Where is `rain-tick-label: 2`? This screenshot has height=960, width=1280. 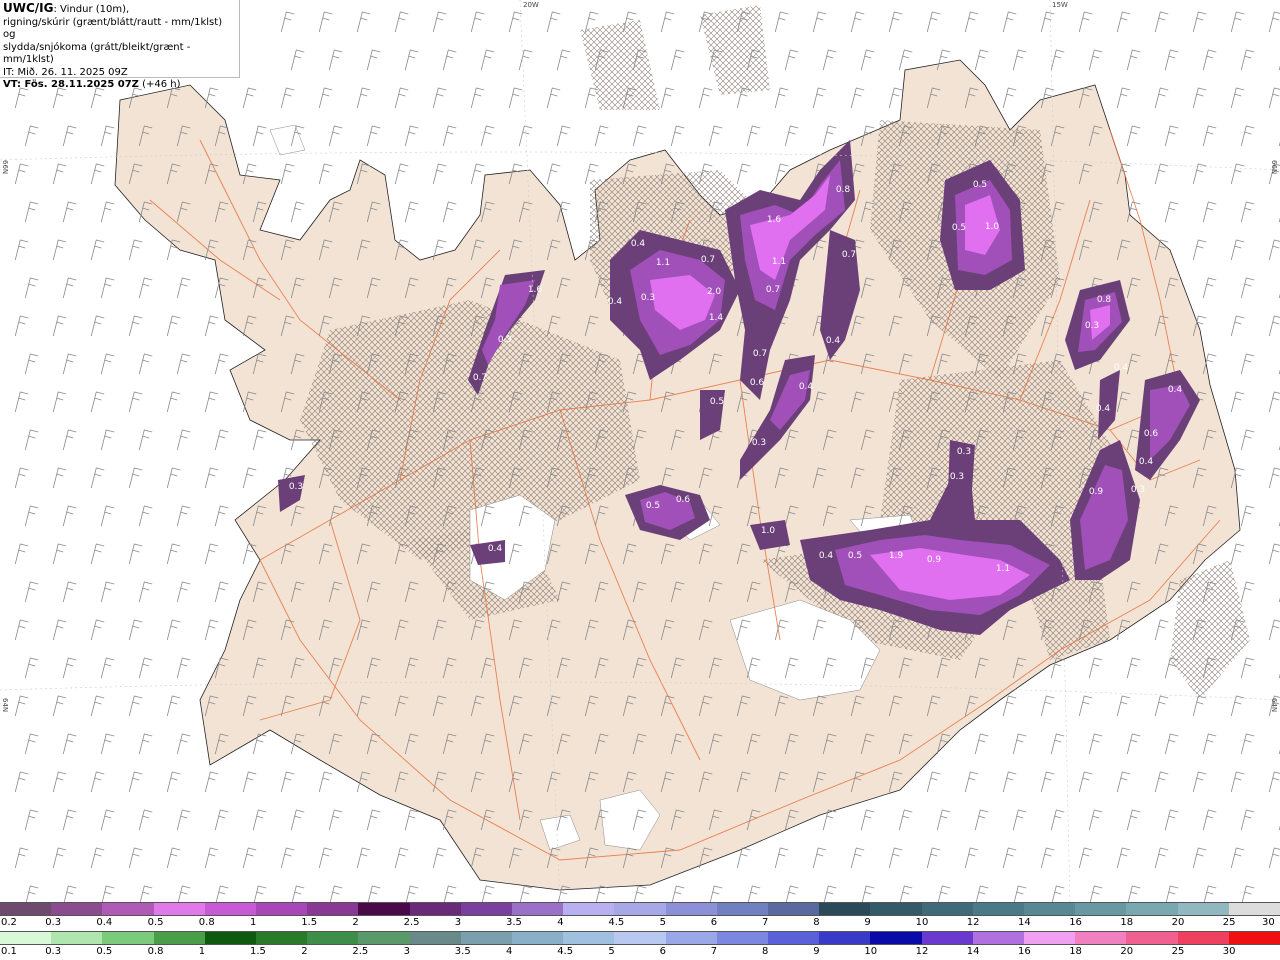 rain-tick-label: 2 is located at coordinates (304, 951).